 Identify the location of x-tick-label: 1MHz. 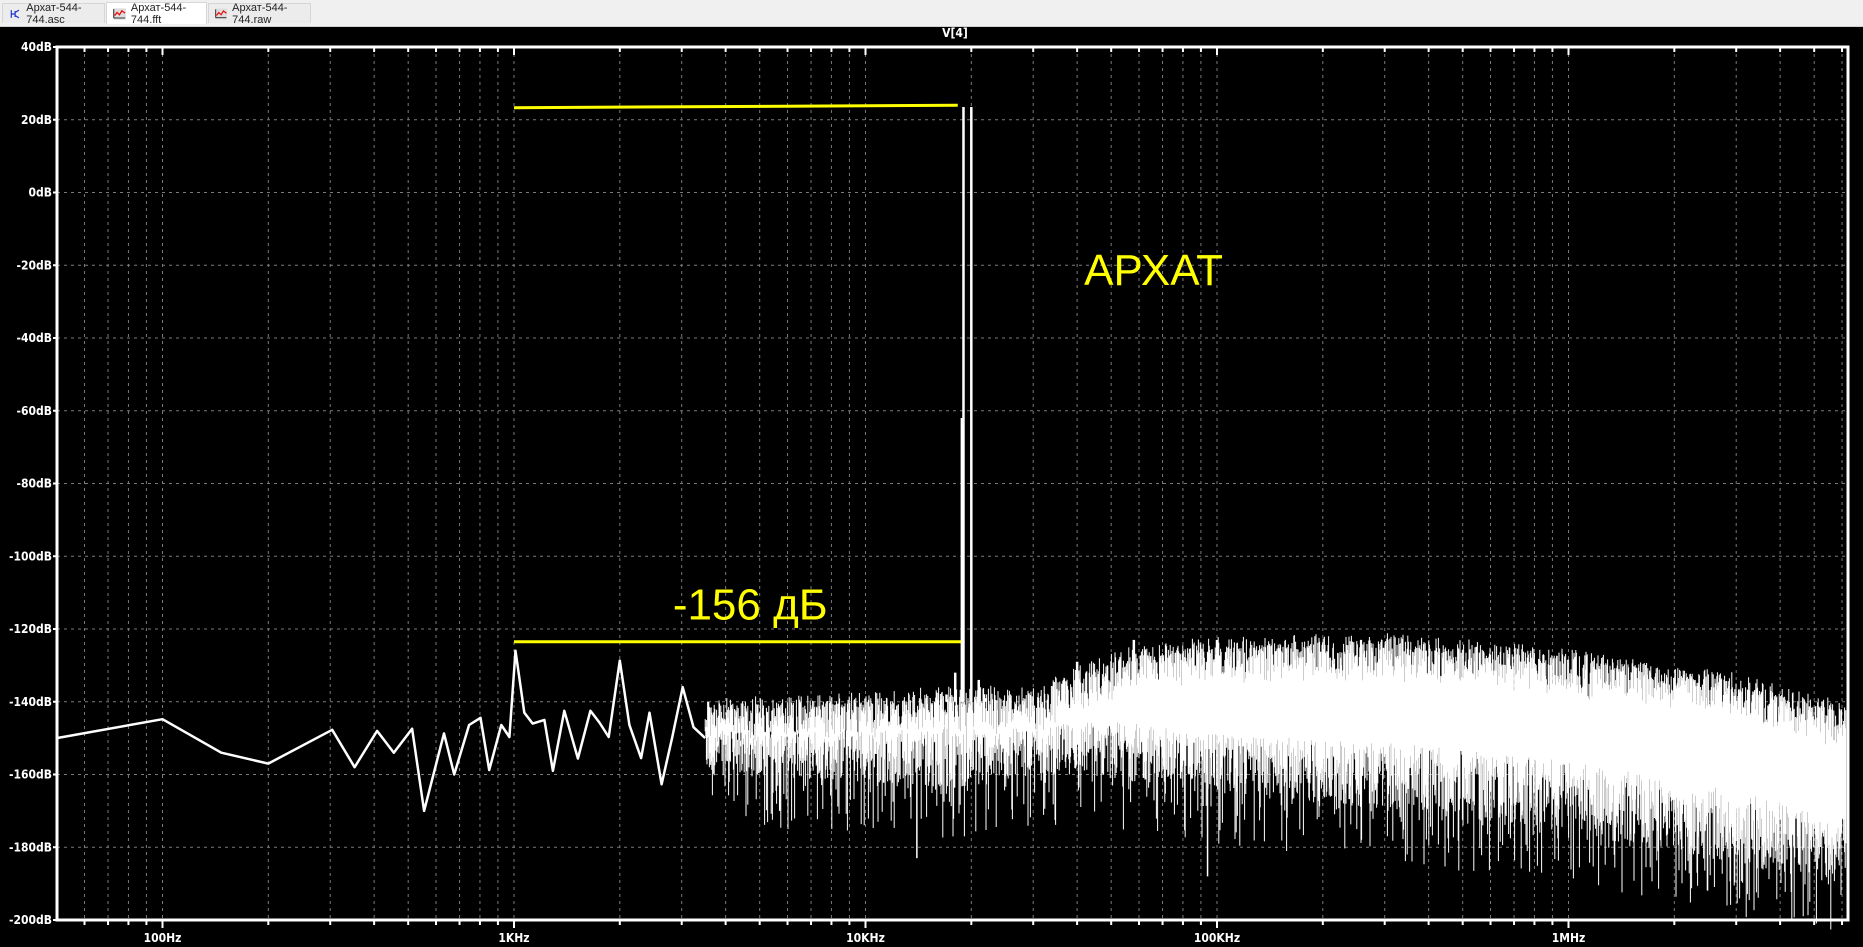
(1569, 938).